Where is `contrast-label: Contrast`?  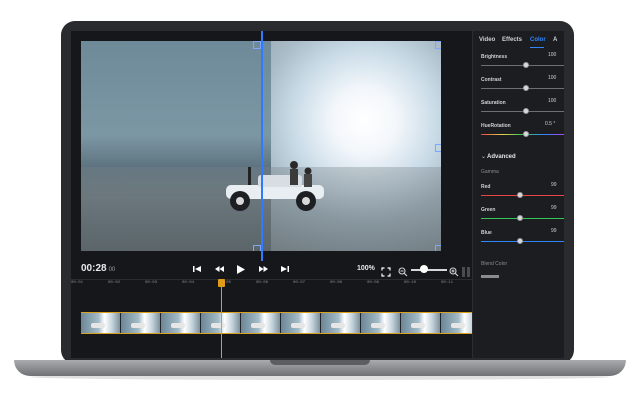
contrast-label: Contrast is located at coordinates (491, 80).